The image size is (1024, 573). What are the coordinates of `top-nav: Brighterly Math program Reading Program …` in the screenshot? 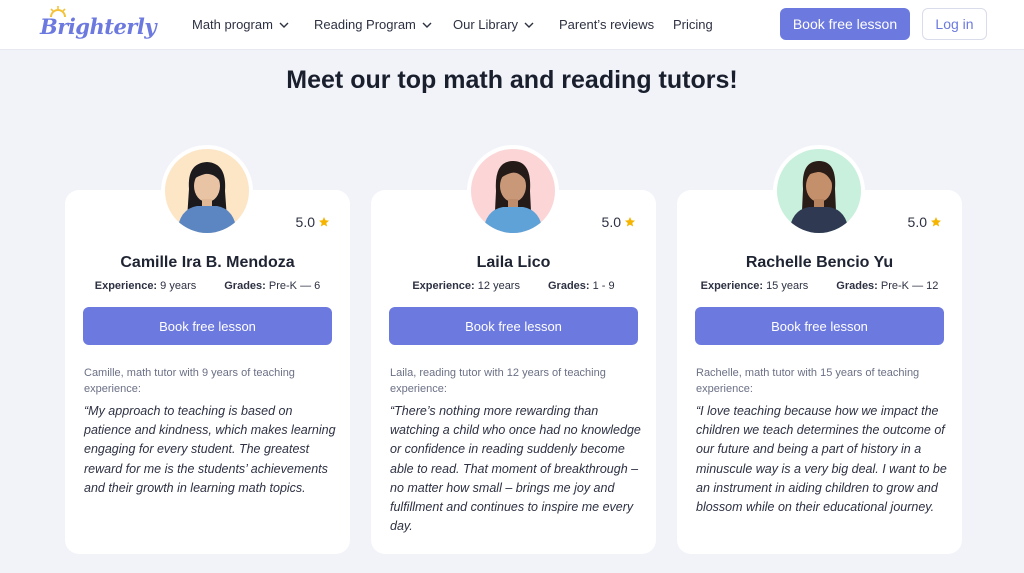 It's located at (512, 25).